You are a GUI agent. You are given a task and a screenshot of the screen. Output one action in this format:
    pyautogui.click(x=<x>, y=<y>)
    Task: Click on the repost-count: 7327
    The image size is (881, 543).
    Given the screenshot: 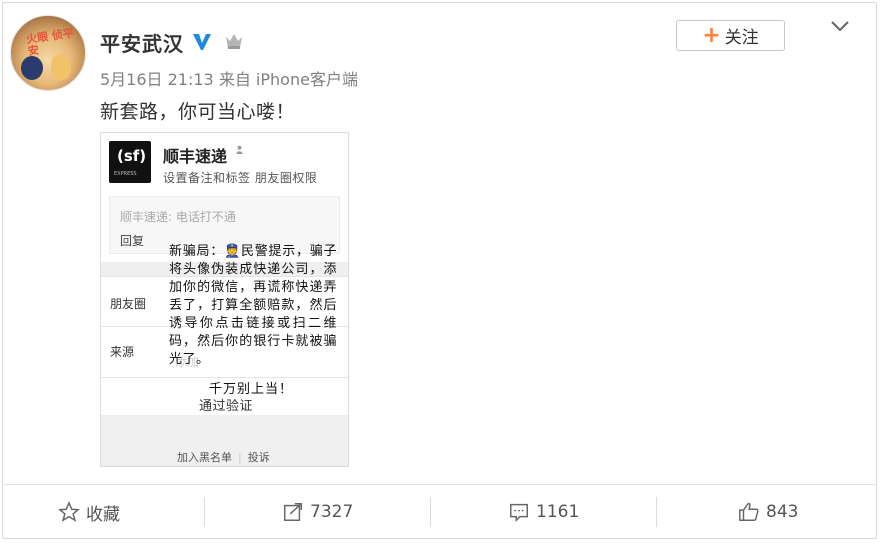 What is the action you would take?
    pyautogui.click(x=332, y=512)
    